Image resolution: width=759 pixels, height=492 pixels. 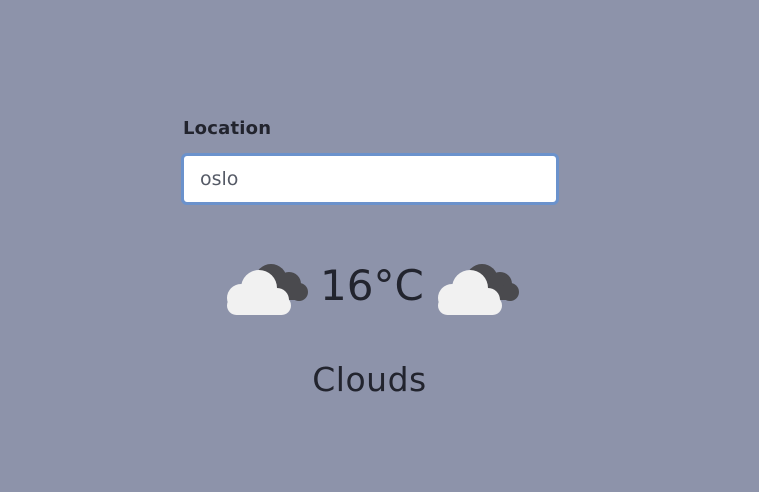 What do you see at coordinates (370, 179) in the screenshot?
I see `location-input` at bounding box center [370, 179].